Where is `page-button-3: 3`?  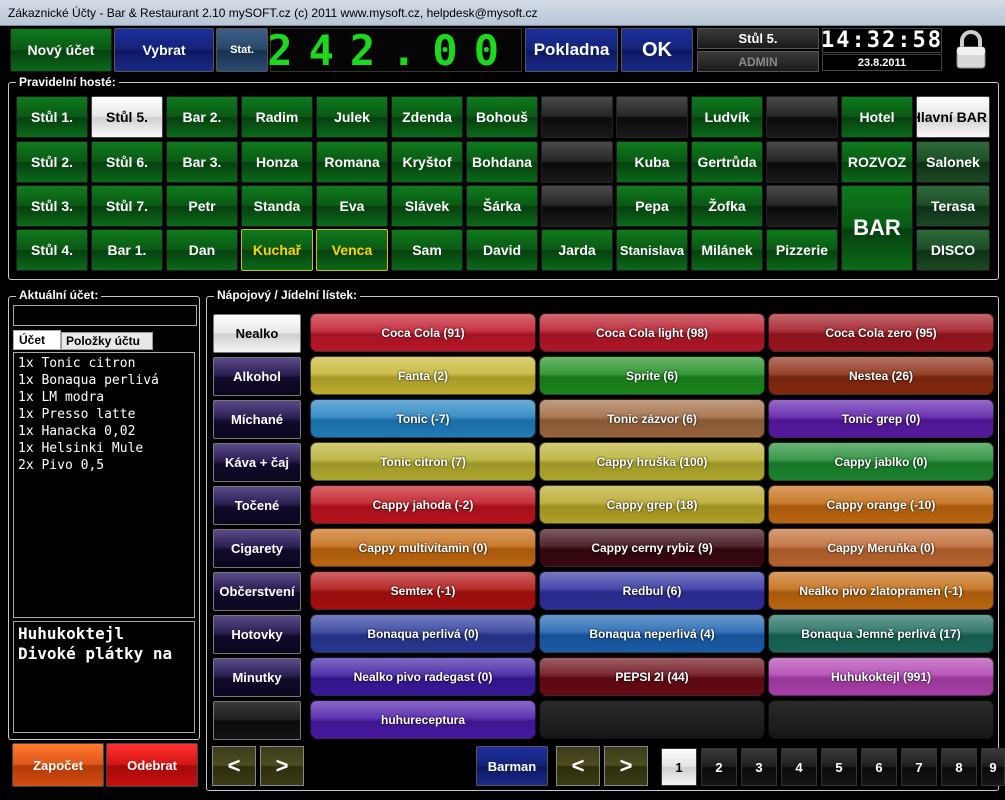
page-button-3: 3 is located at coordinates (759, 767).